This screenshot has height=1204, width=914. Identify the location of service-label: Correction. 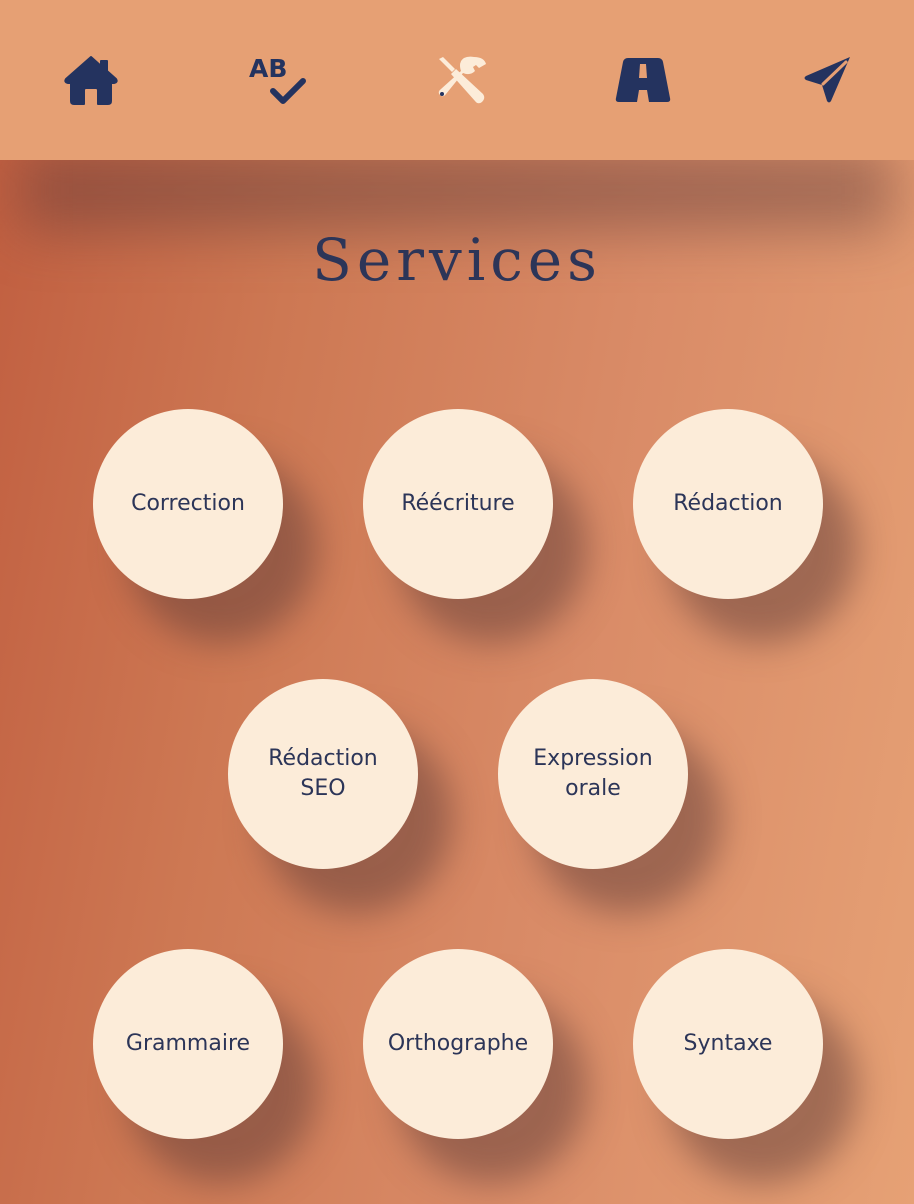
(188, 503).